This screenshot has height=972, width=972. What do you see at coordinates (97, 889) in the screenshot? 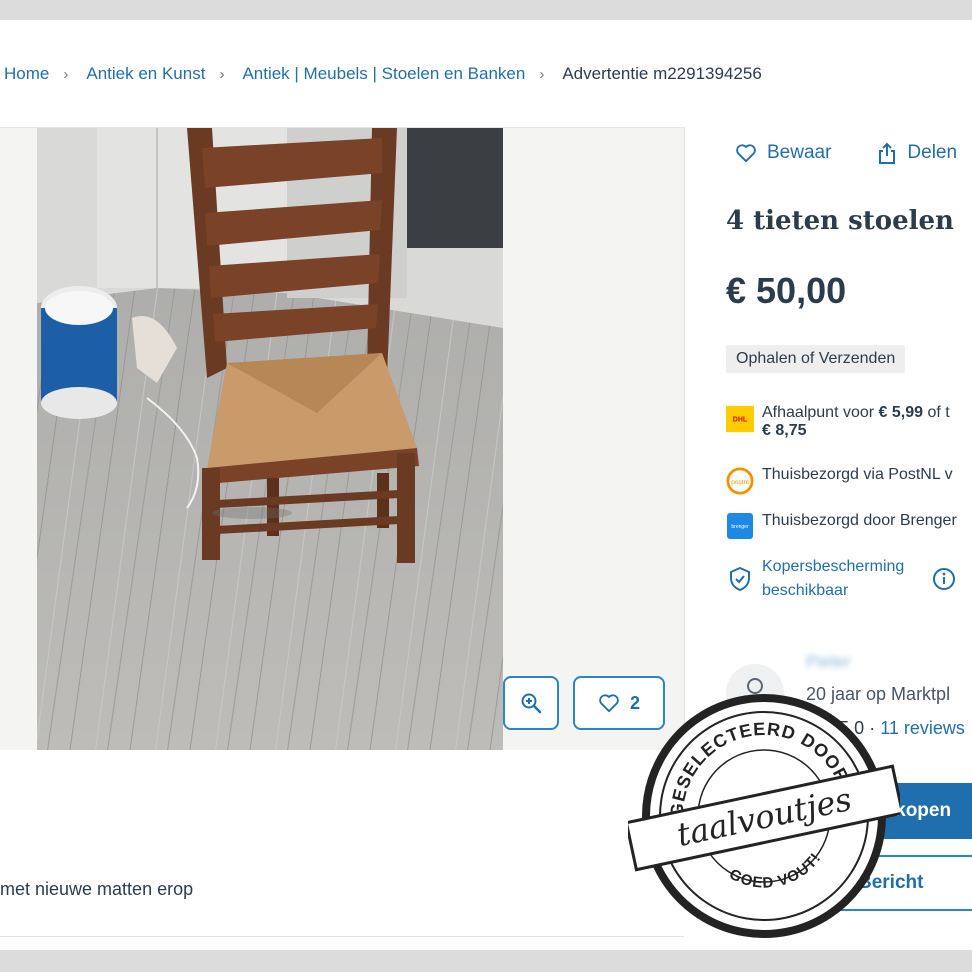
I see `description-text: met nieuwe matten erop` at bounding box center [97, 889].